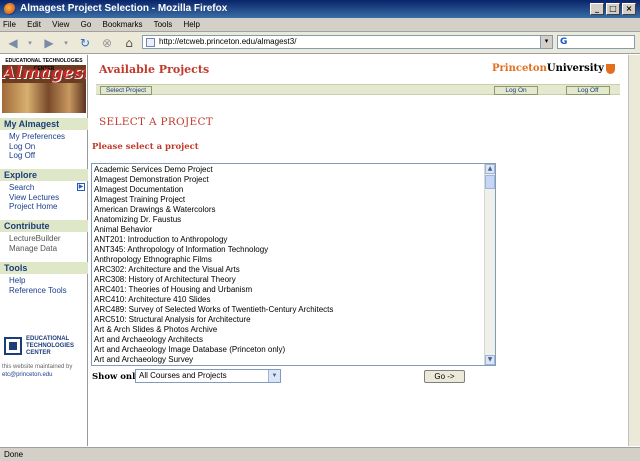 The image size is (640, 461). I want to click on maintainer-email-link: etc@princeton.edu, so click(27, 375).